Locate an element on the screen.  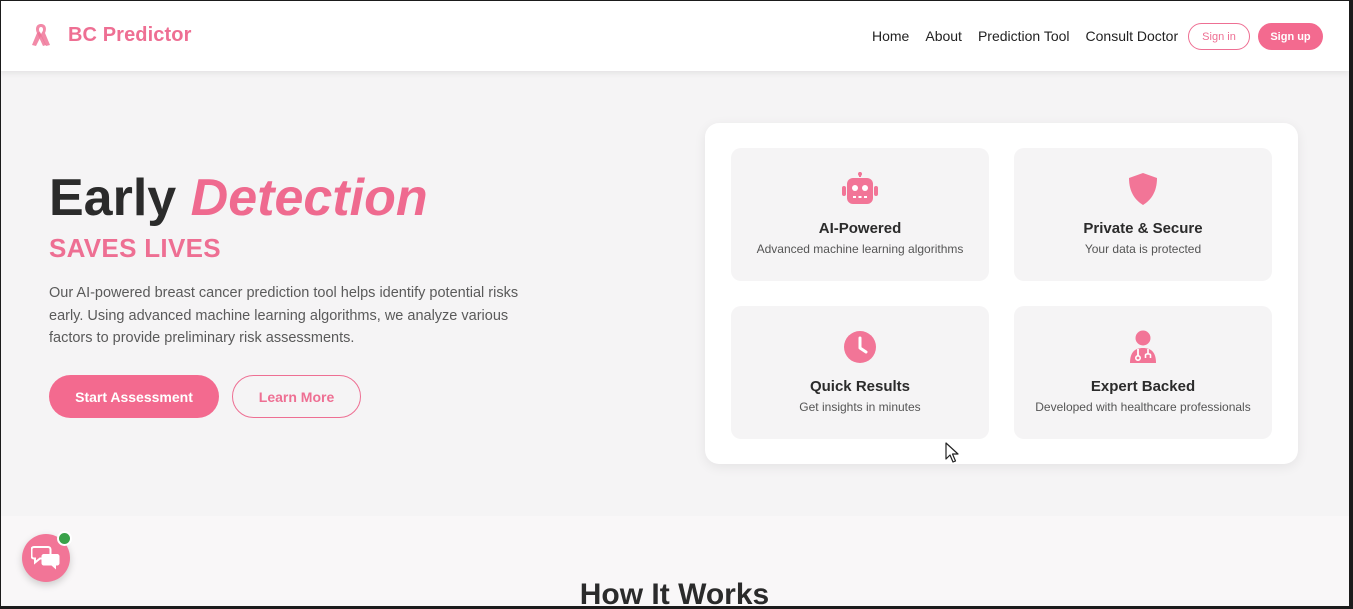
learn-more-button: Learn More is located at coordinates (296, 396).